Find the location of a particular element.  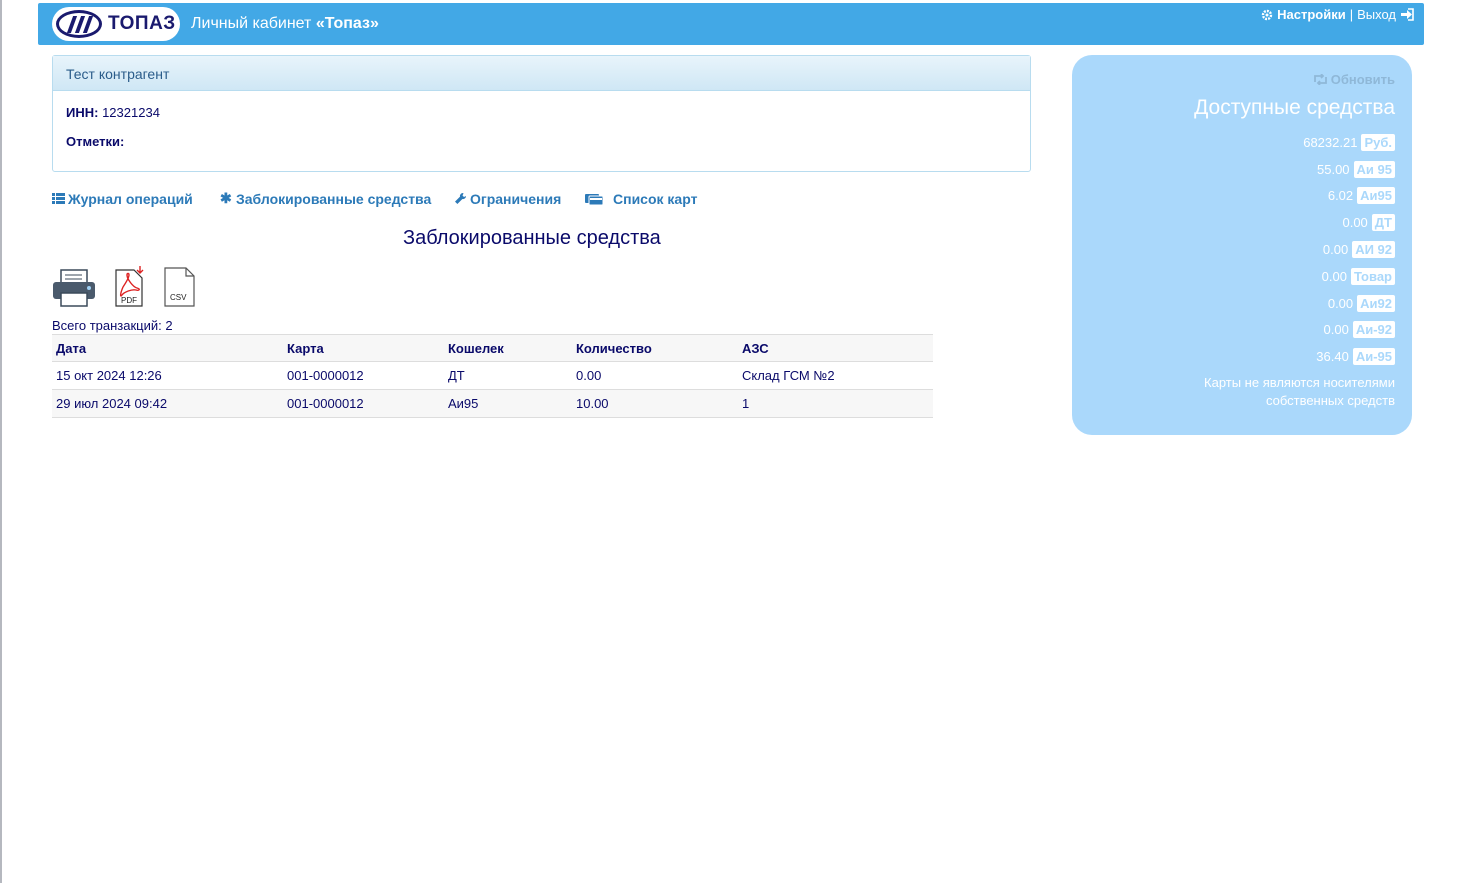

tab-label: Заблокированные средства is located at coordinates (334, 198).